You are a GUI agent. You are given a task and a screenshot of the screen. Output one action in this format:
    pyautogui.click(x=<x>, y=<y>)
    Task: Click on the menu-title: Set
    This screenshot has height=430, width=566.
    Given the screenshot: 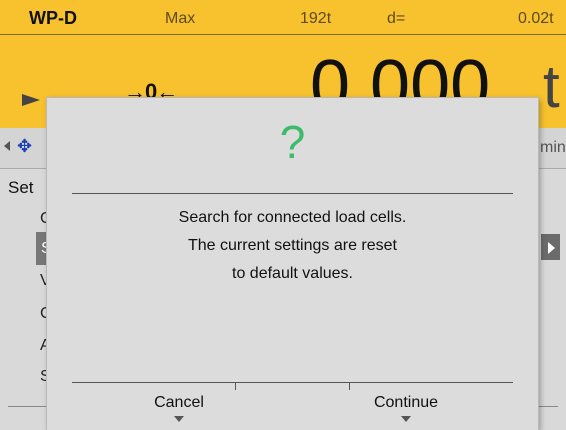 What is the action you would take?
    pyautogui.click(x=21, y=187)
    